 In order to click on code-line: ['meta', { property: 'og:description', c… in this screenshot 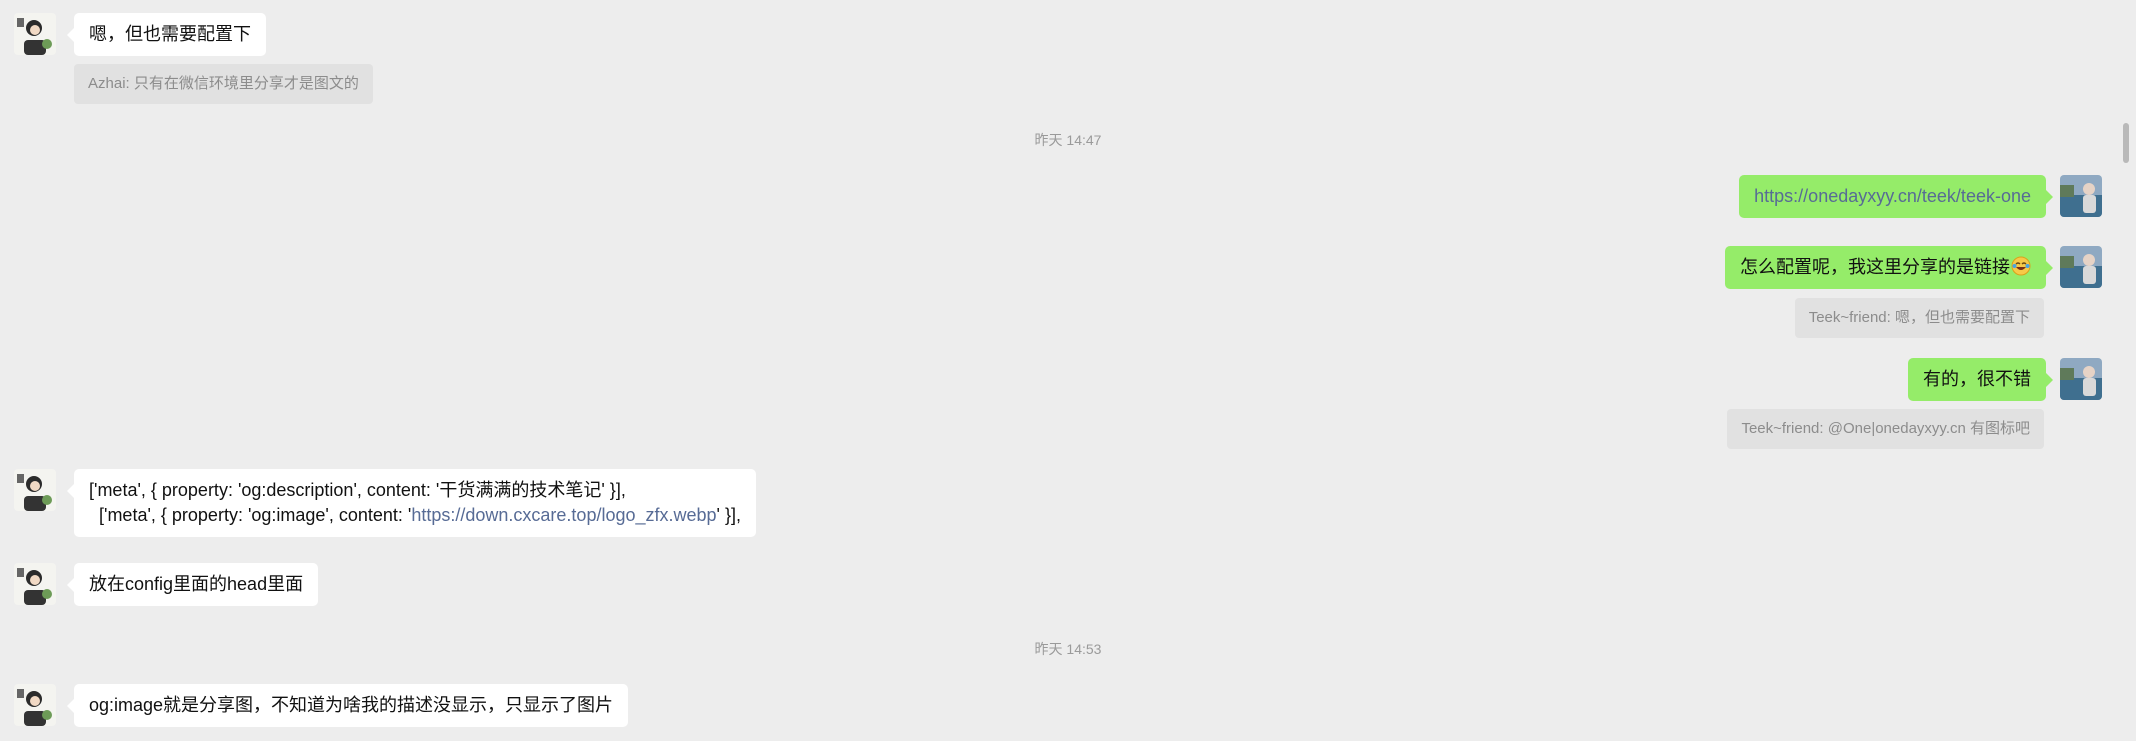, I will do `click(357, 490)`.